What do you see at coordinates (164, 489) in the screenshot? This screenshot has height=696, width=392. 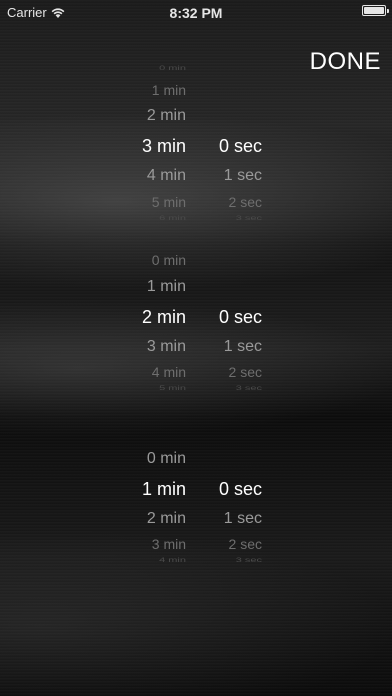 I see `minute-option-selected: 1 min` at bounding box center [164, 489].